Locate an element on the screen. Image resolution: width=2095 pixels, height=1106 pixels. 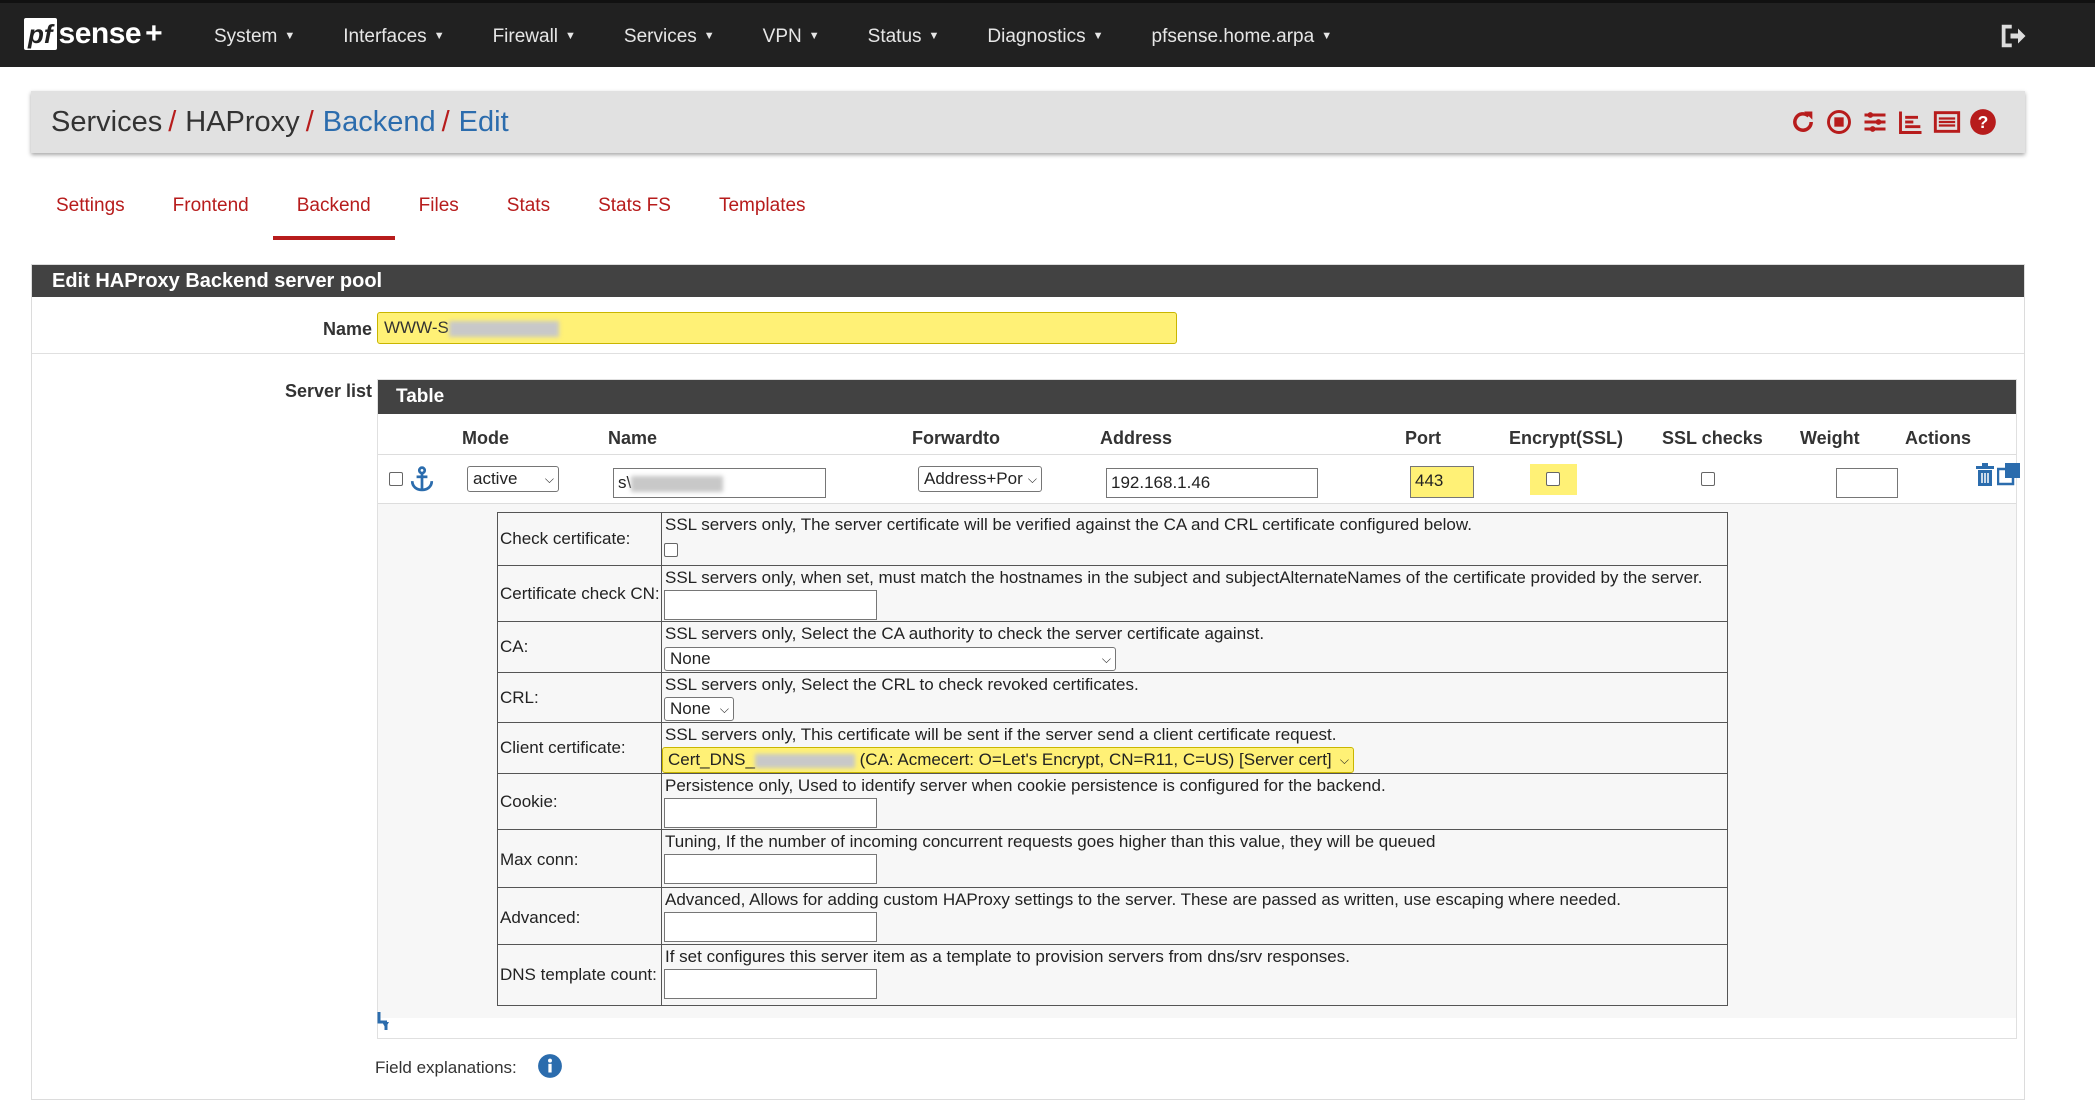
forwardto-select: Address+Por ⌵ is located at coordinates (980, 479).